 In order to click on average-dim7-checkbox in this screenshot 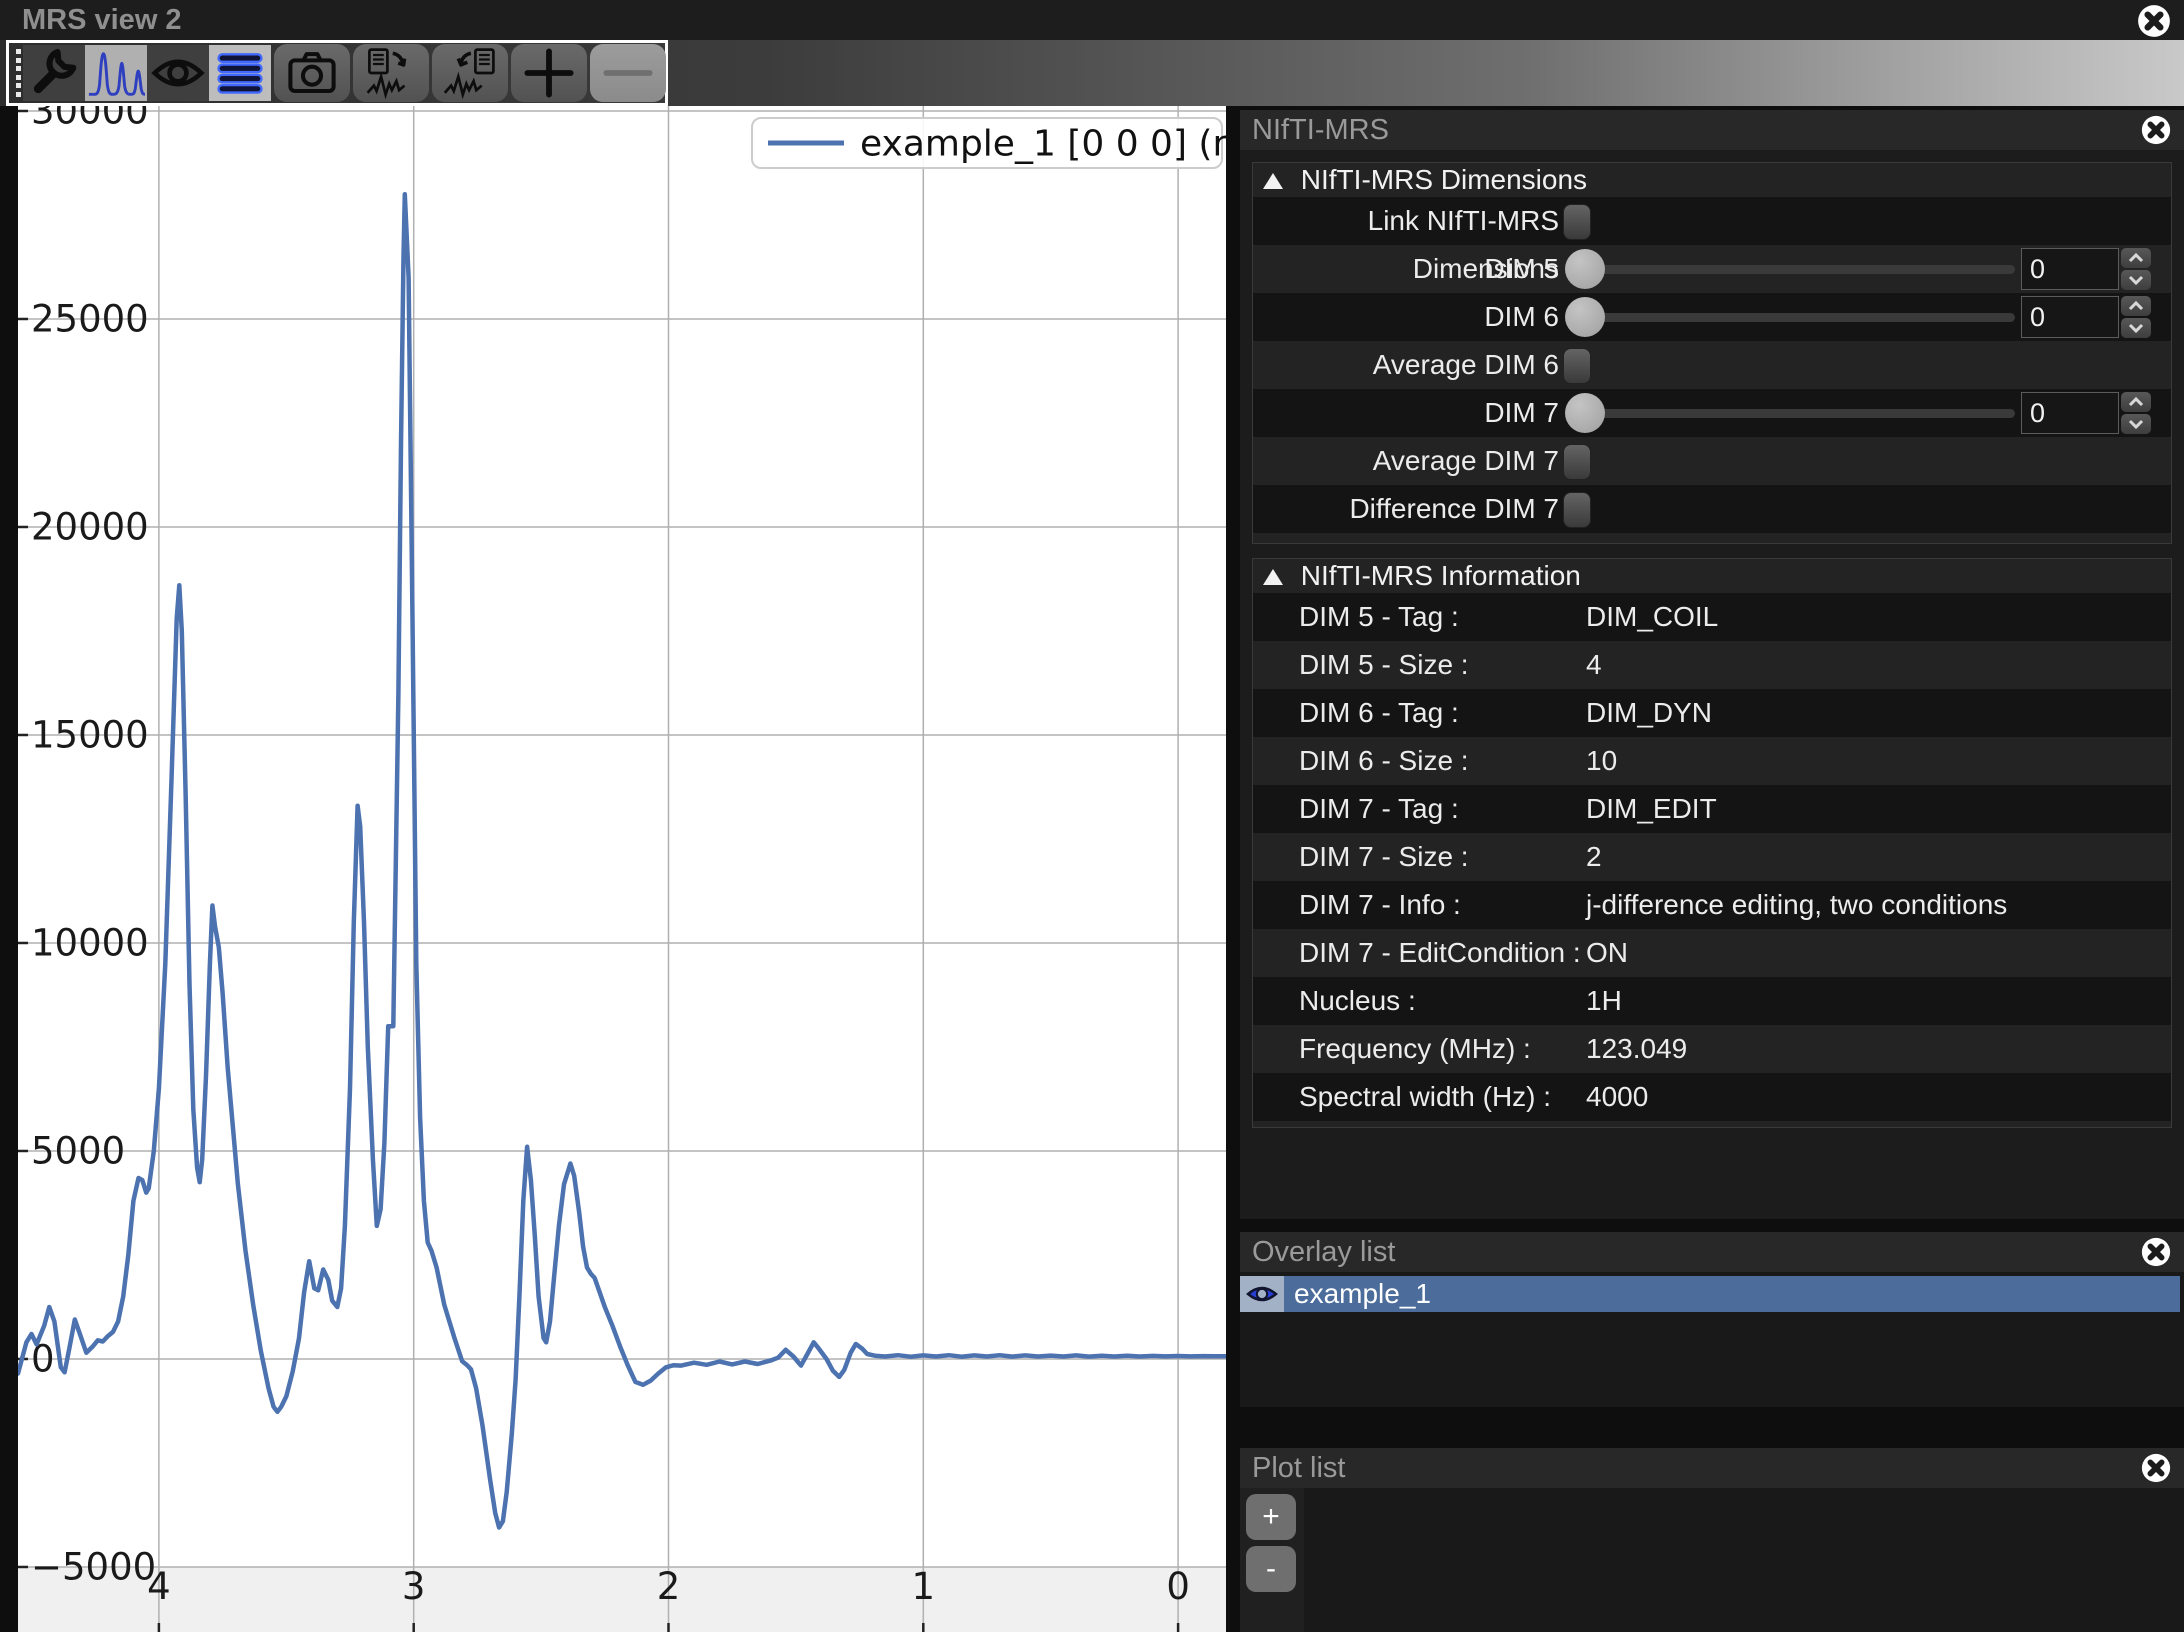, I will do `click(1577, 462)`.